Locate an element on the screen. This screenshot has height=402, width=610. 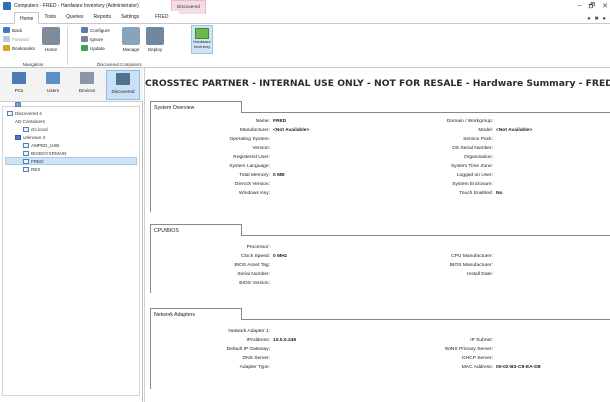
tab-fred: FRED is located at coordinates (162, 17).